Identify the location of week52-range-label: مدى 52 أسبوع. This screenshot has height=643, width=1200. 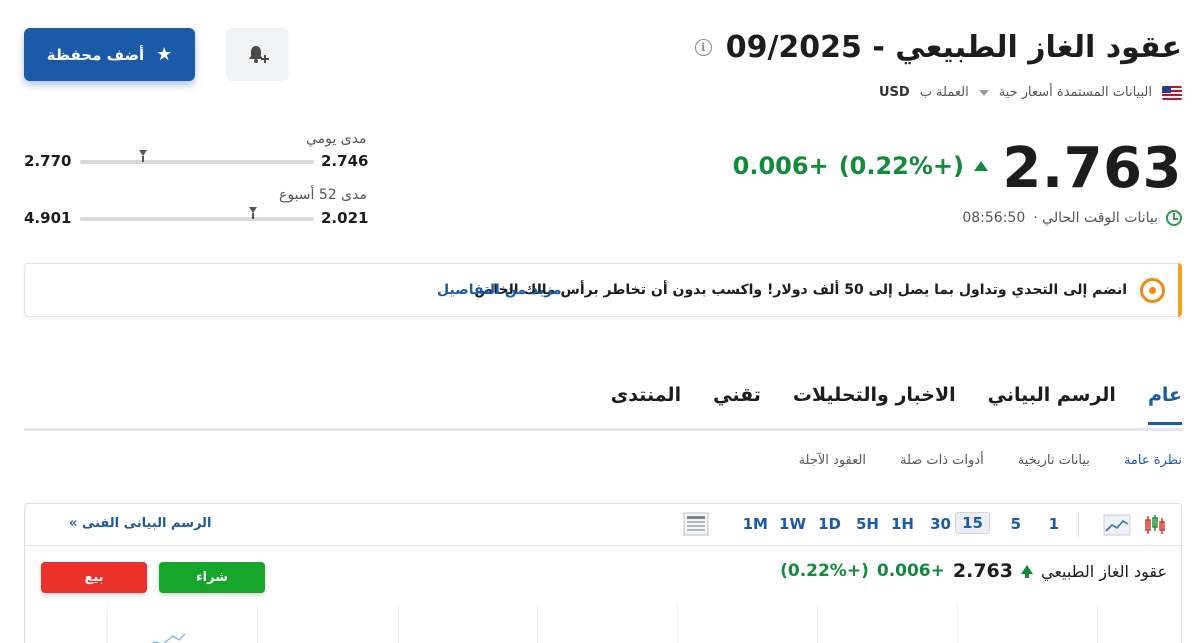
(323, 195).